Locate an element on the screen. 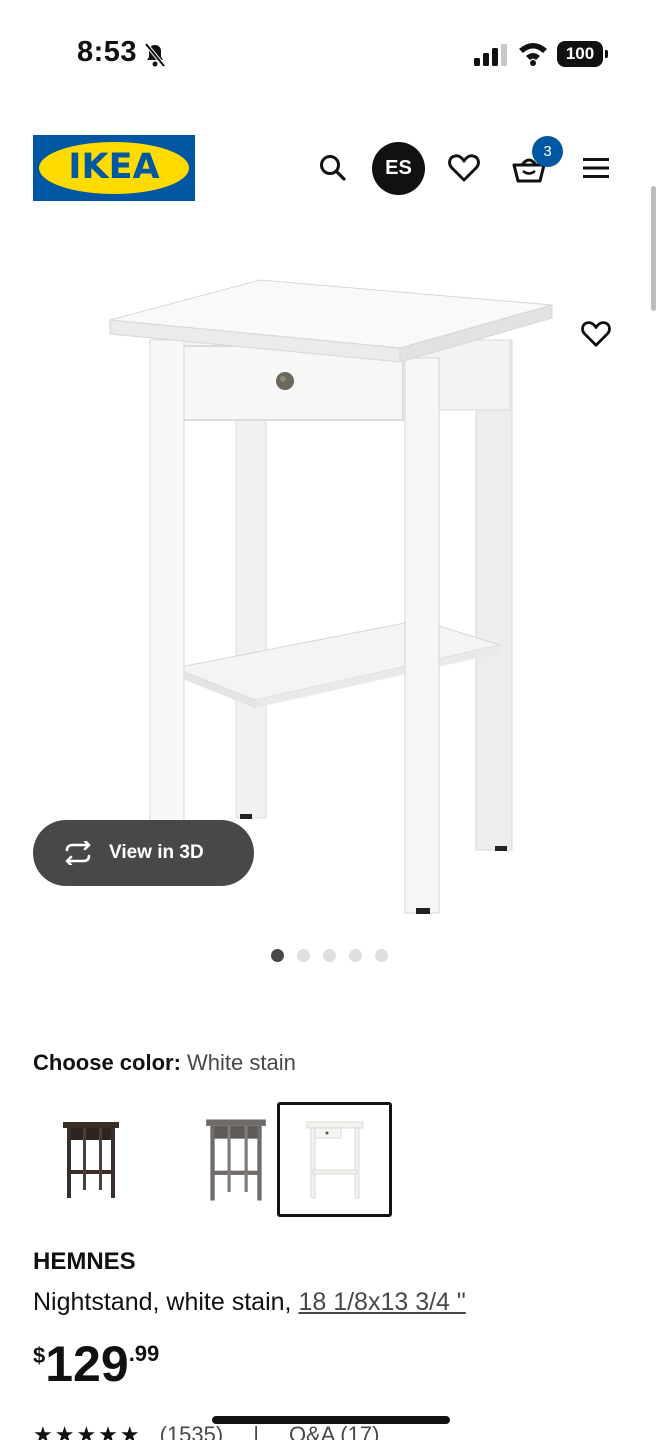 This screenshot has height=1440, width=662. favorites-button is located at coordinates (464, 168).